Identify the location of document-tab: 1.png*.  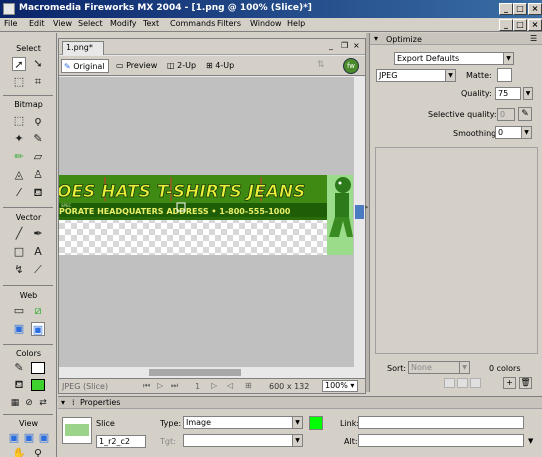
(83, 48).